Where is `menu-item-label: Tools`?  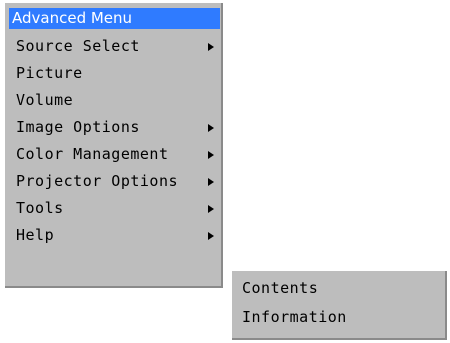
menu-item-label: Tools is located at coordinates (40, 208).